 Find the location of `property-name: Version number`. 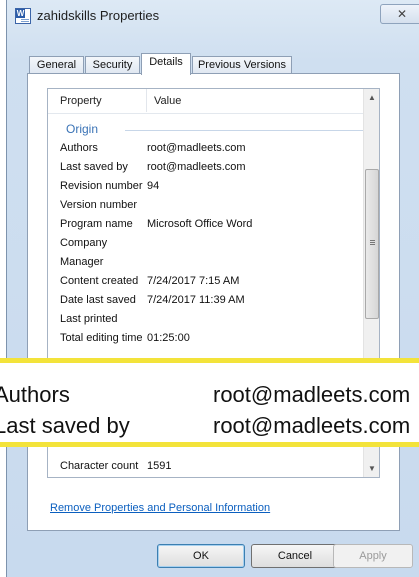

property-name: Version number is located at coordinates (99, 205).